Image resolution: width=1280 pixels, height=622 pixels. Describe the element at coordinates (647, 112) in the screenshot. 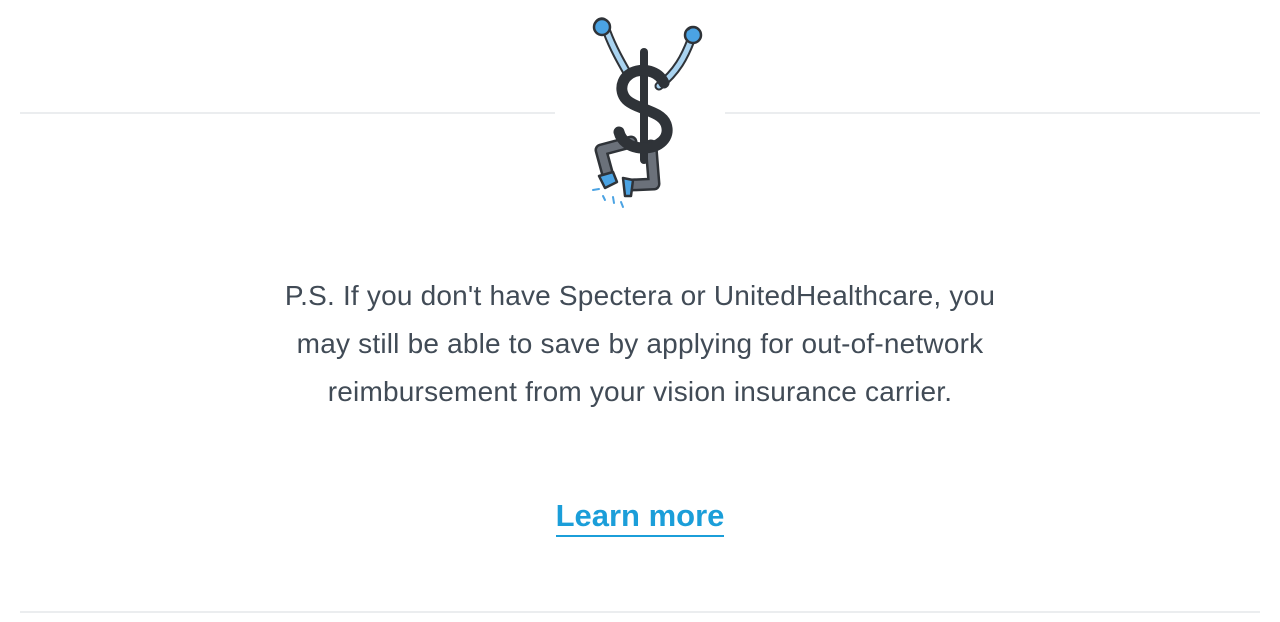

I see `jumping-dollar-sign-icon` at that location.